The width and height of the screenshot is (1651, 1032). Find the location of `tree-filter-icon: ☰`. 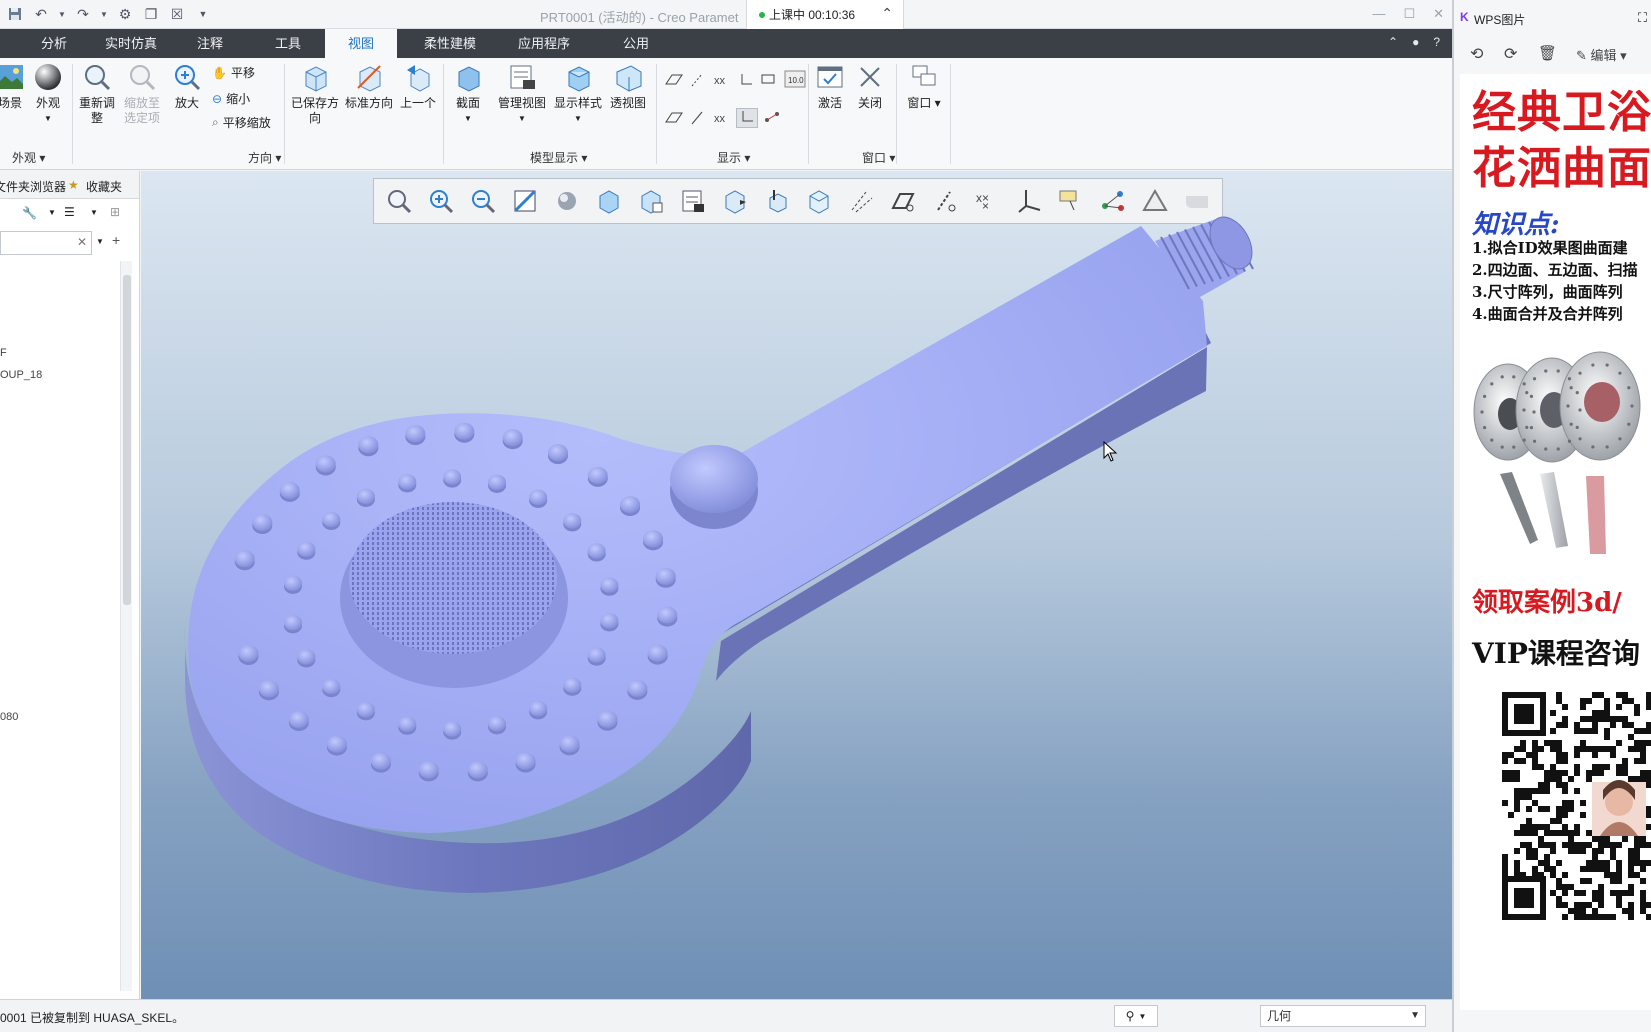

tree-filter-icon: ☰ is located at coordinates (69, 212).